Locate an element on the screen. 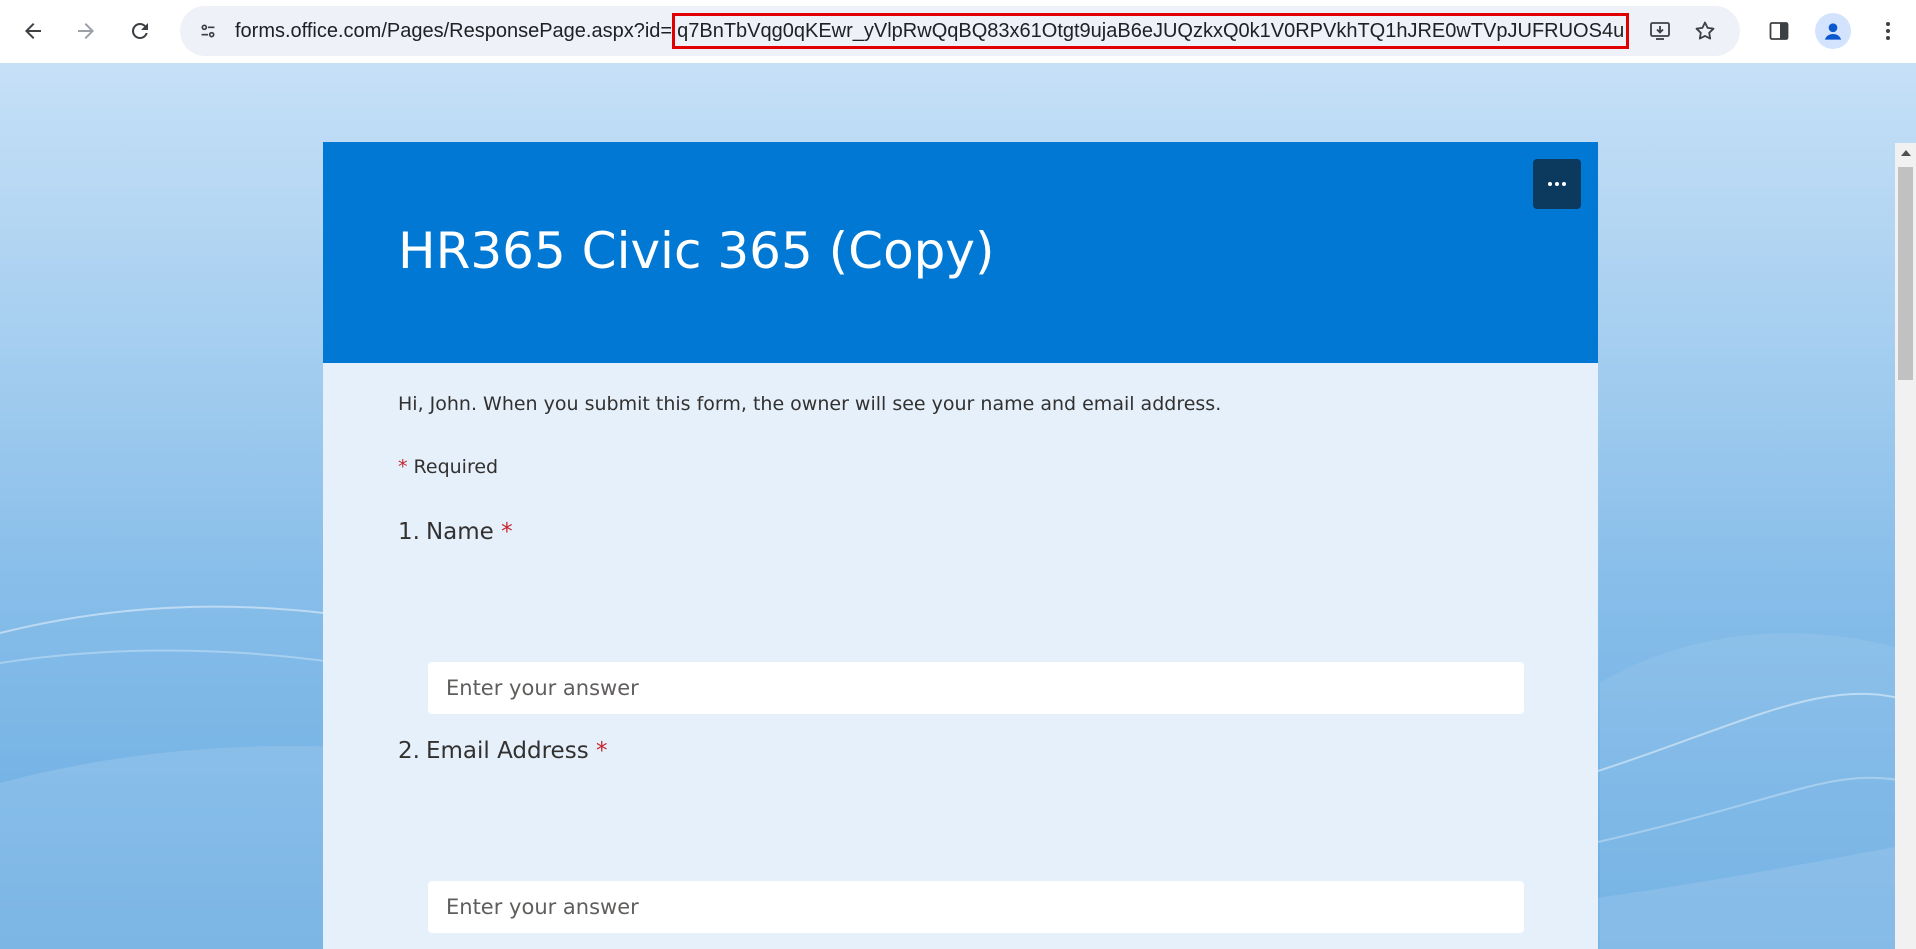  forward-arrow-icon is located at coordinates (86, 31).